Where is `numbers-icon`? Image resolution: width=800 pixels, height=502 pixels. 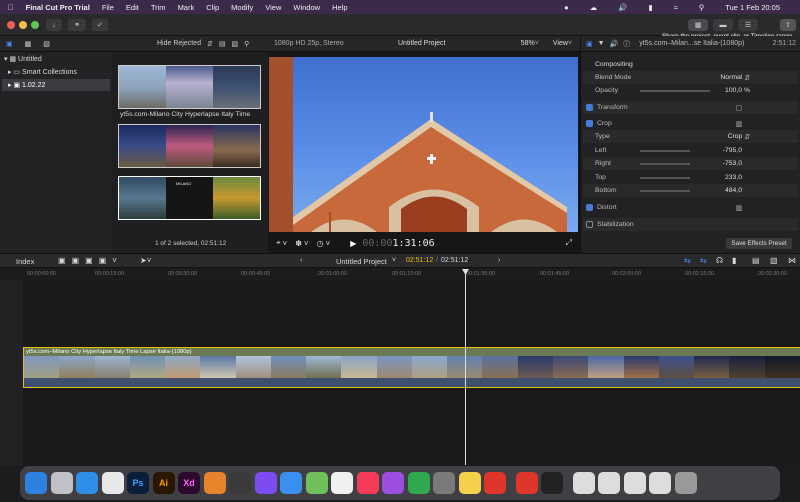 numbers-icon is located at coordinates (418, 483).